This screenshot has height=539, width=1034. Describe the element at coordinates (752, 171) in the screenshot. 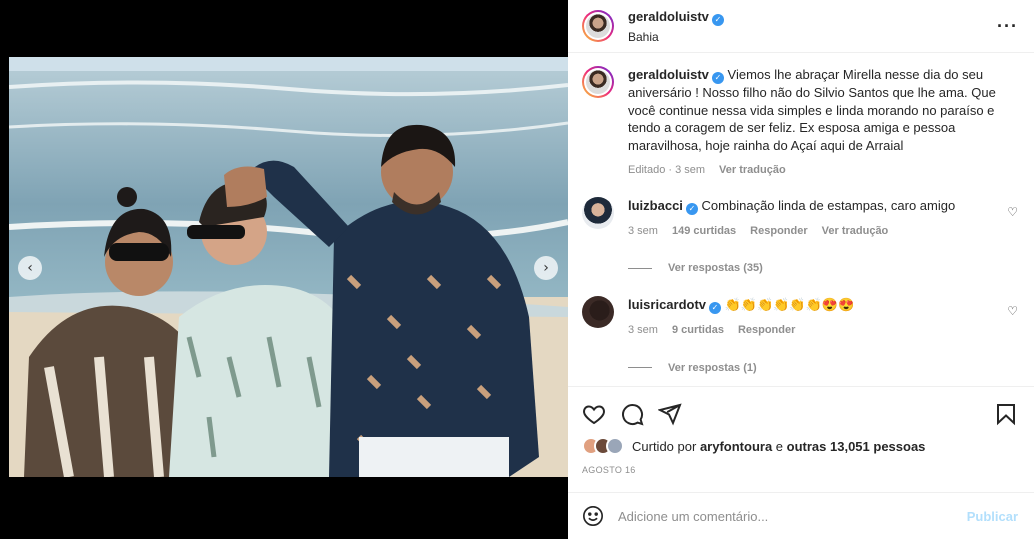

I see `caption-translate-link: Ver tradução` at that location.